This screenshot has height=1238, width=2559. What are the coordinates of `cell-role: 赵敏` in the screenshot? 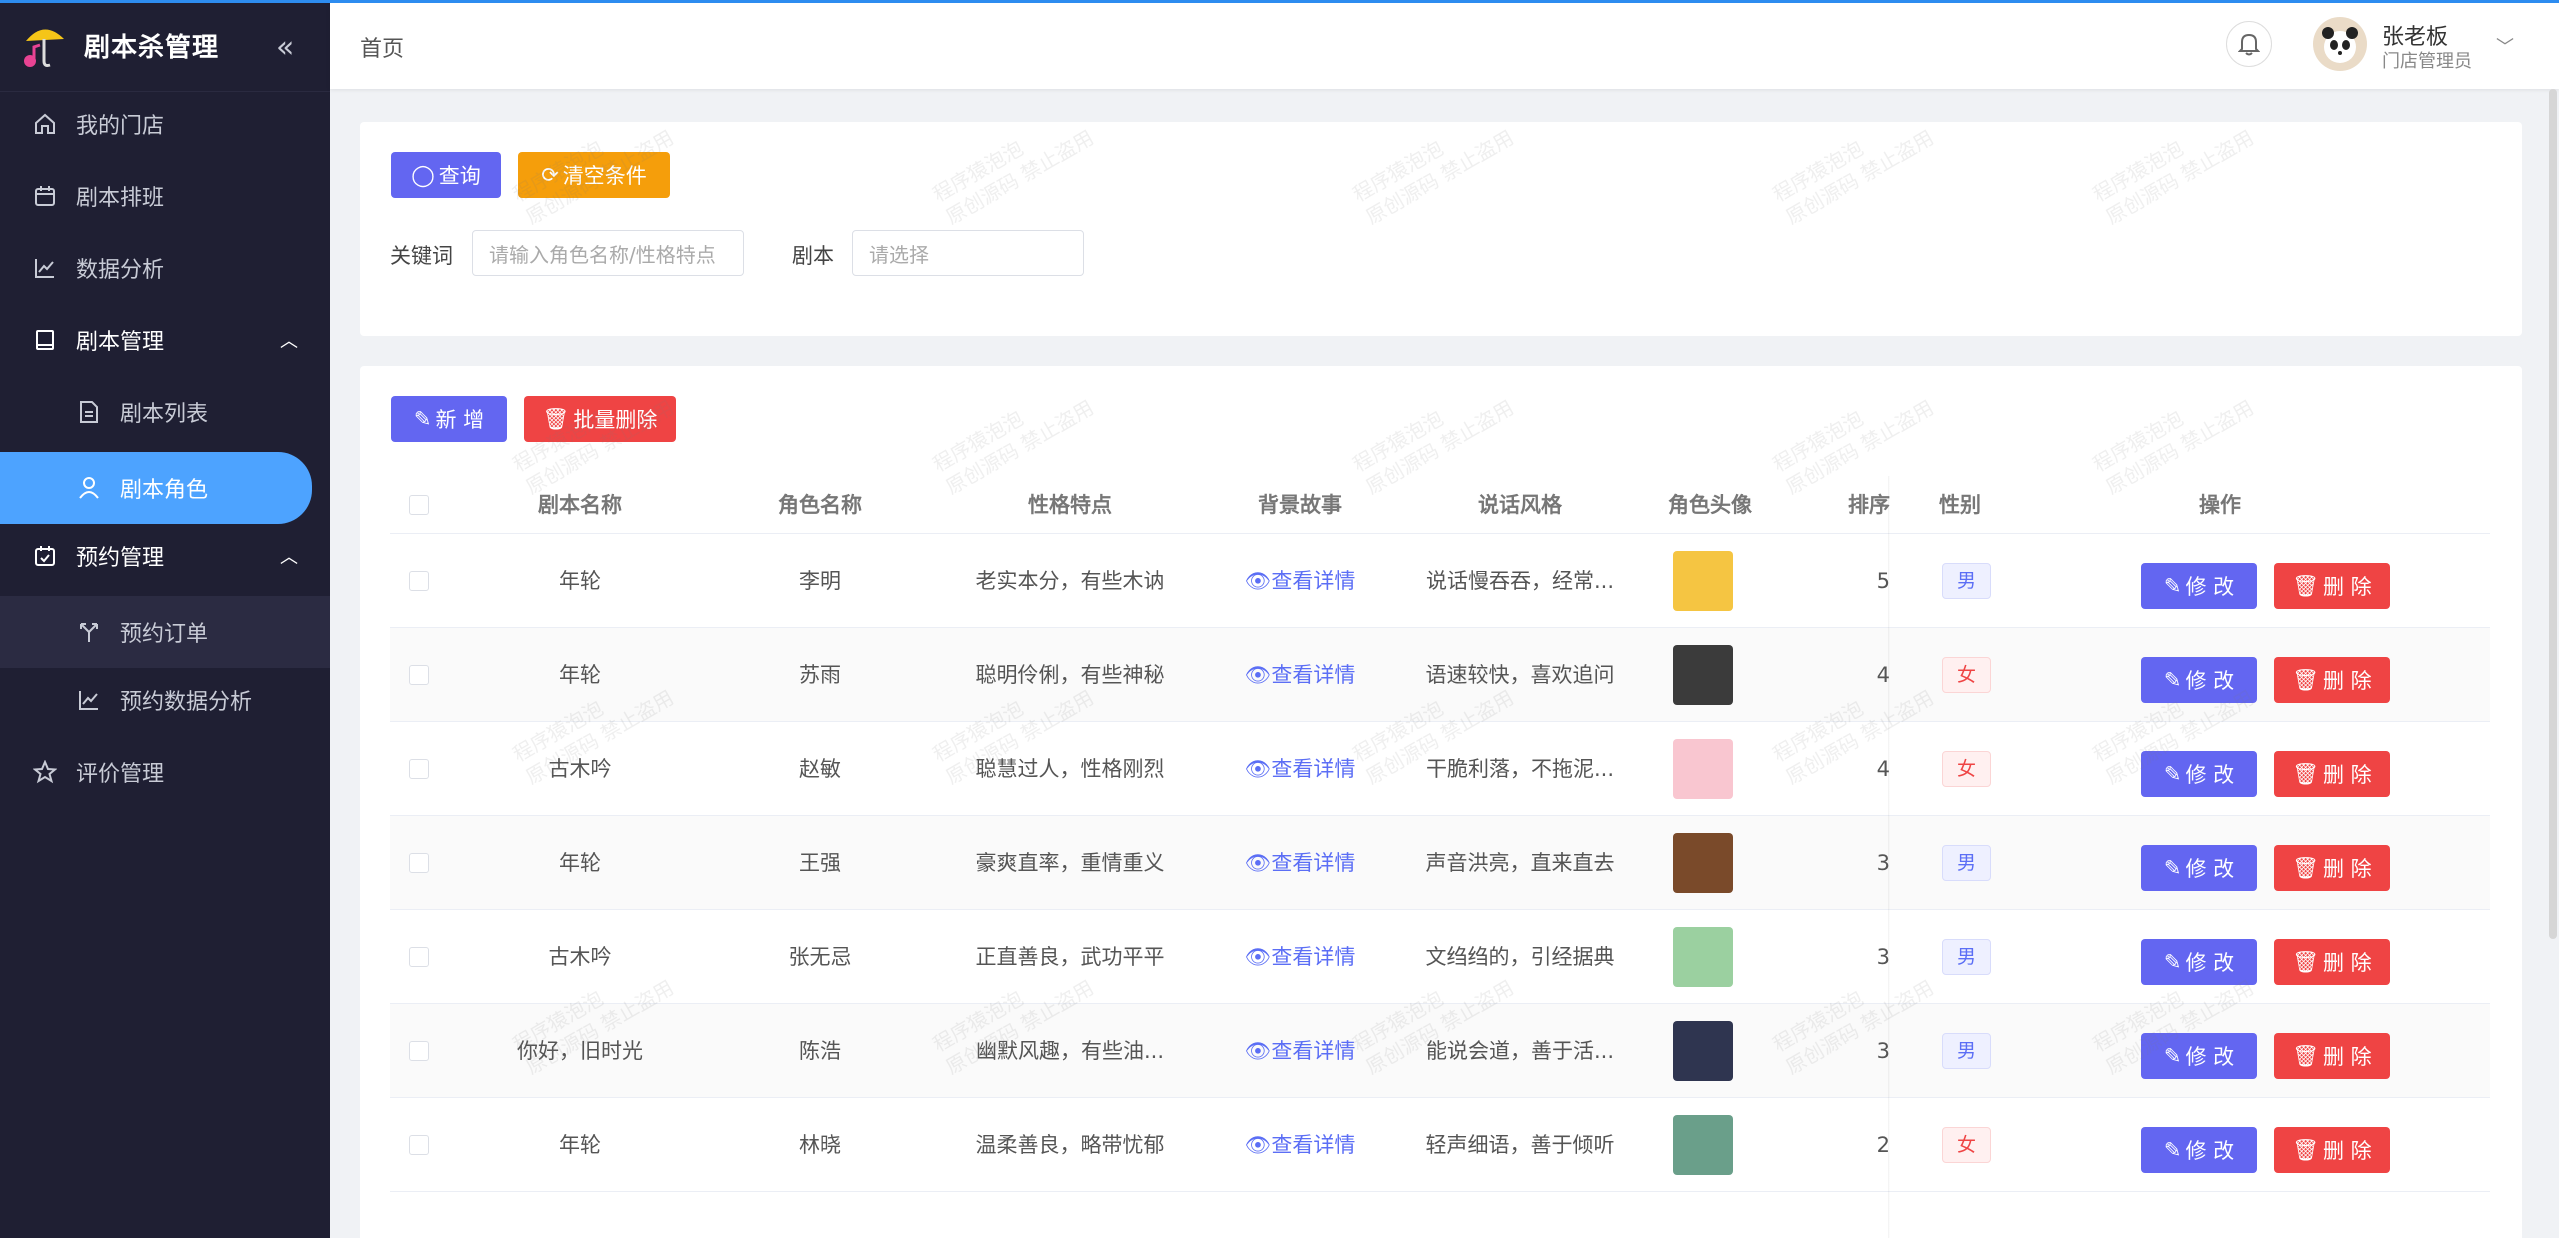 It's located at (820, 769).